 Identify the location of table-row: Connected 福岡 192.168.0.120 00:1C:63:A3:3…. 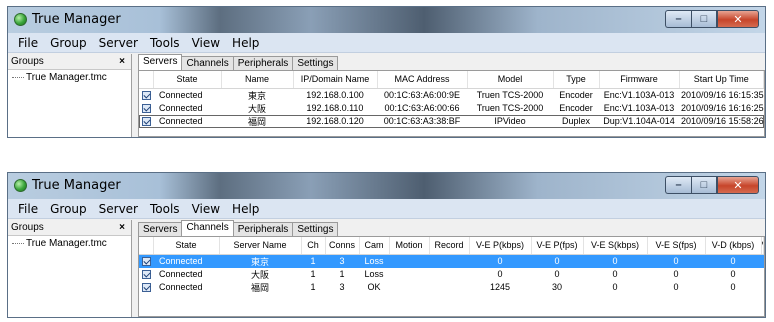
(451, 121).